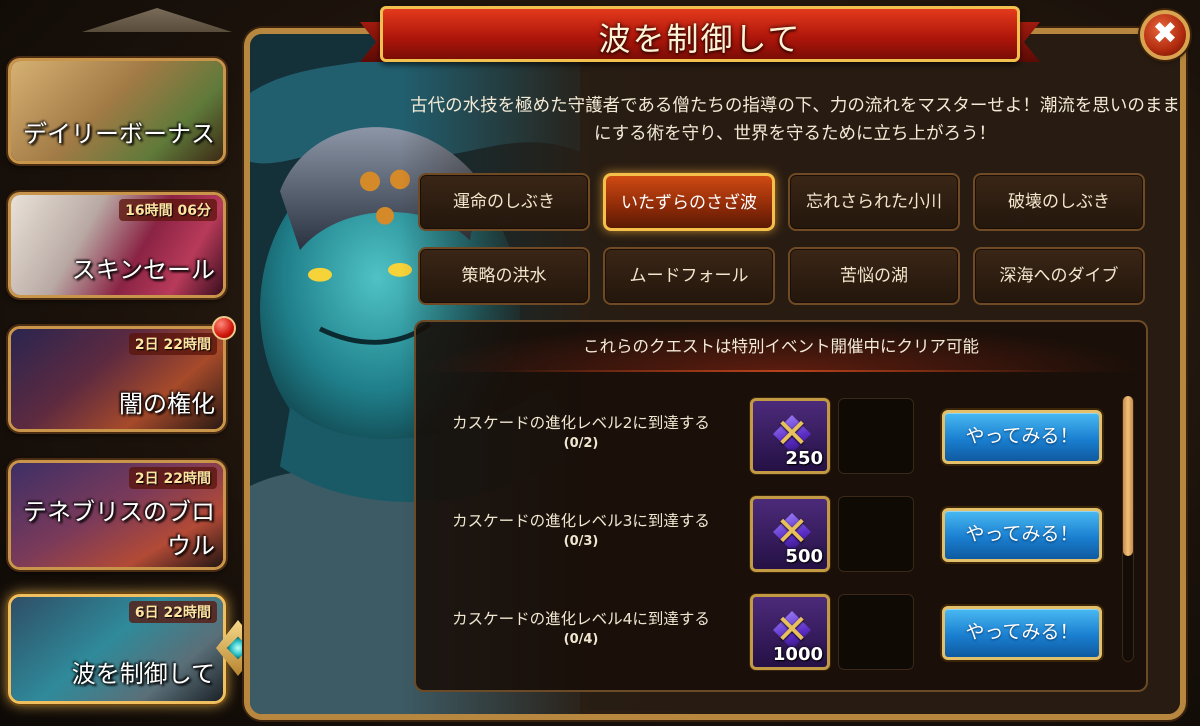 The width and height of the screenshot is (1200, 726). I want to click on tab-fate-splash: 運命のしぶき, so click(504, 202).